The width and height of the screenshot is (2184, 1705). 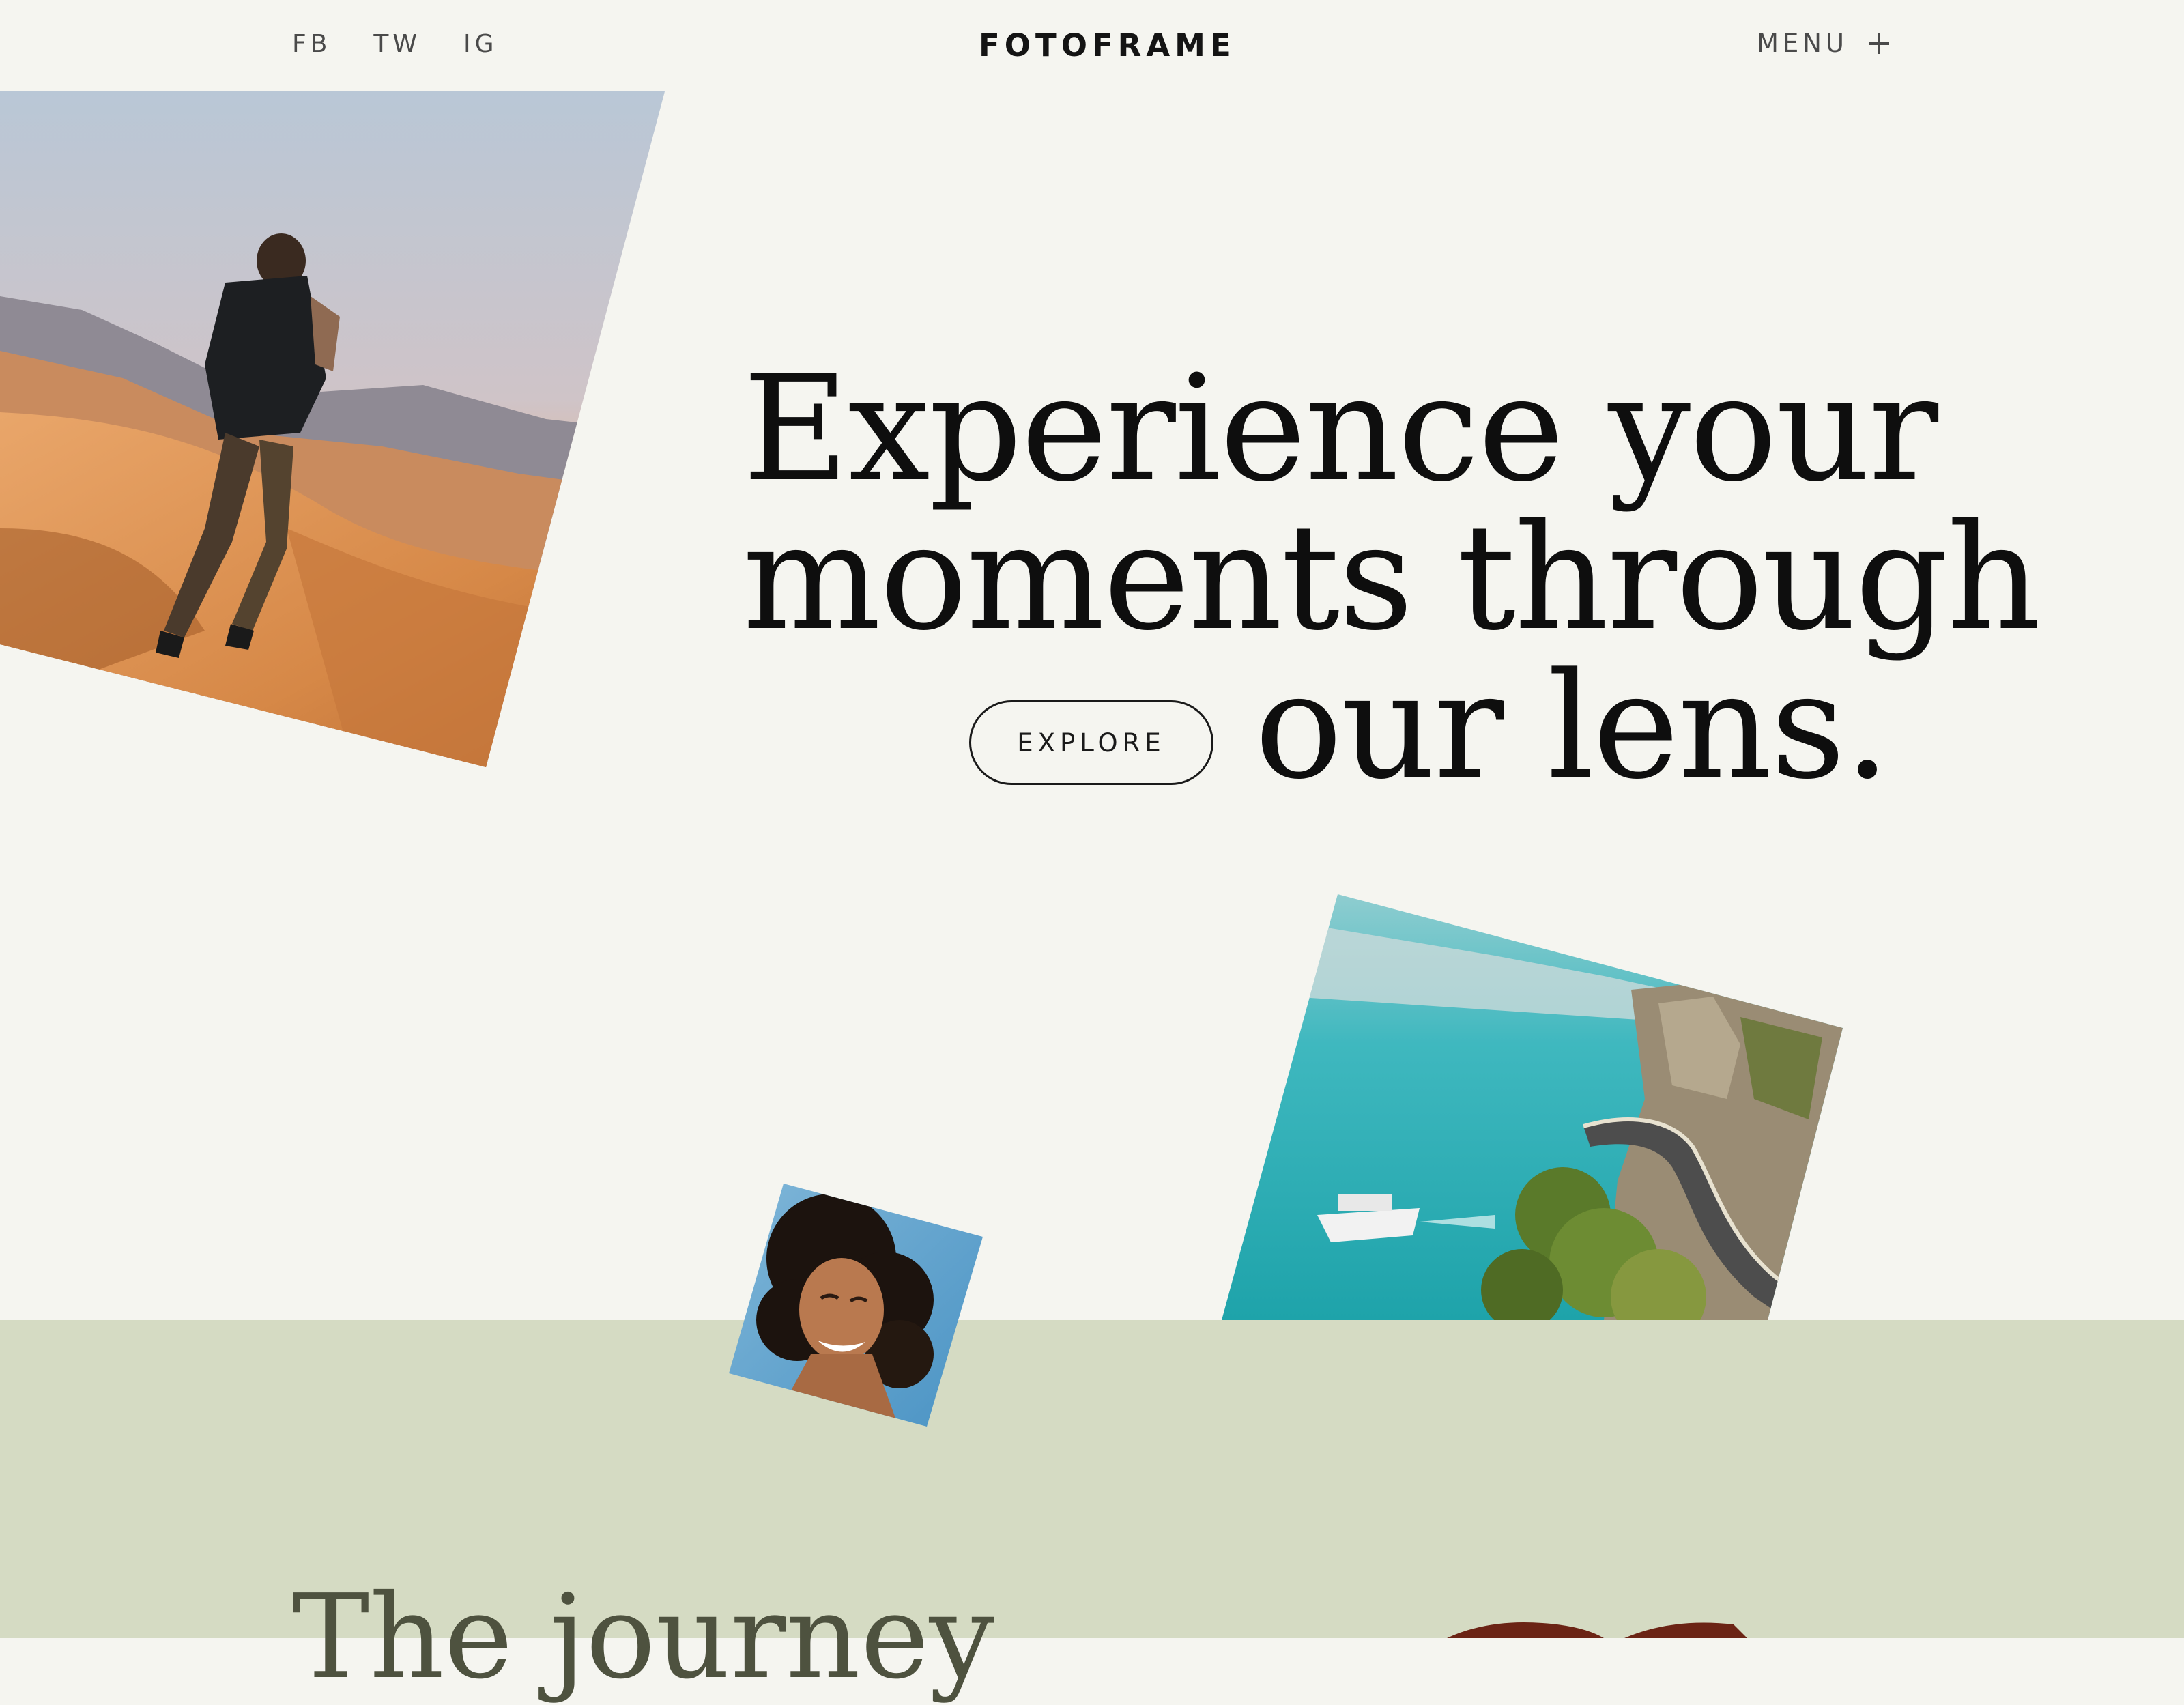 I want to click on brand-logo: FOTOFRAME, so click(x=1107, y=45).